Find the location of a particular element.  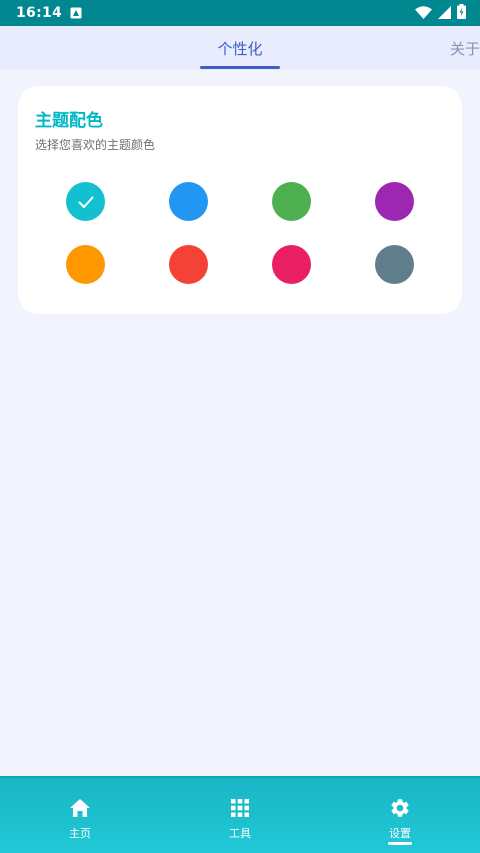

top-tab-bar: 个性化 关于 is located at coordinates (240, 48).